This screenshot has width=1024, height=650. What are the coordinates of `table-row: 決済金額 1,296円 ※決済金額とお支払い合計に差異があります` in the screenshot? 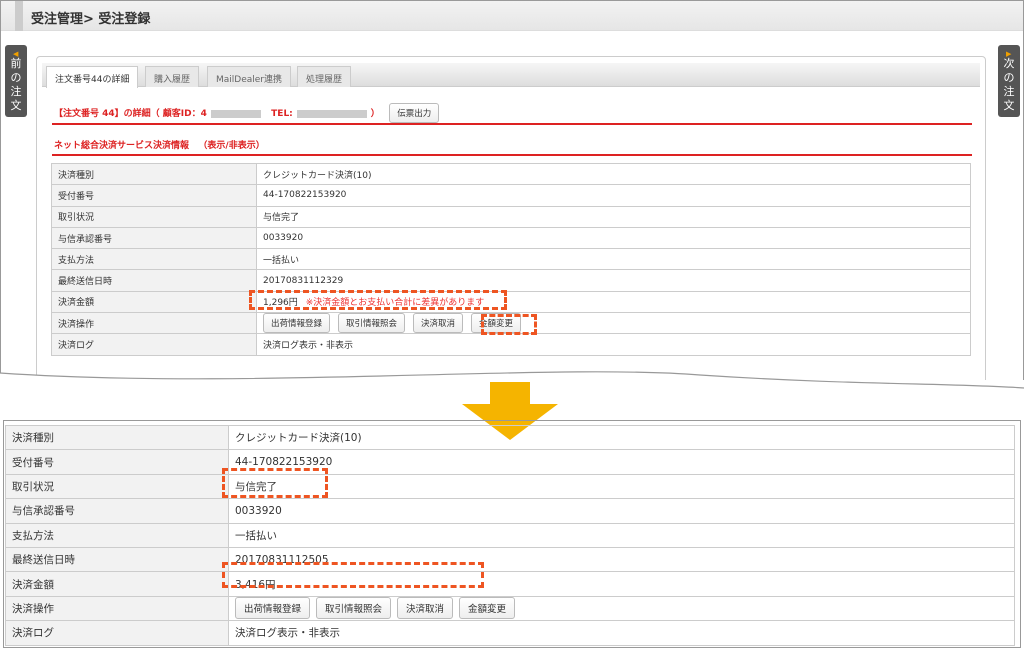 It's located at (511, 302).